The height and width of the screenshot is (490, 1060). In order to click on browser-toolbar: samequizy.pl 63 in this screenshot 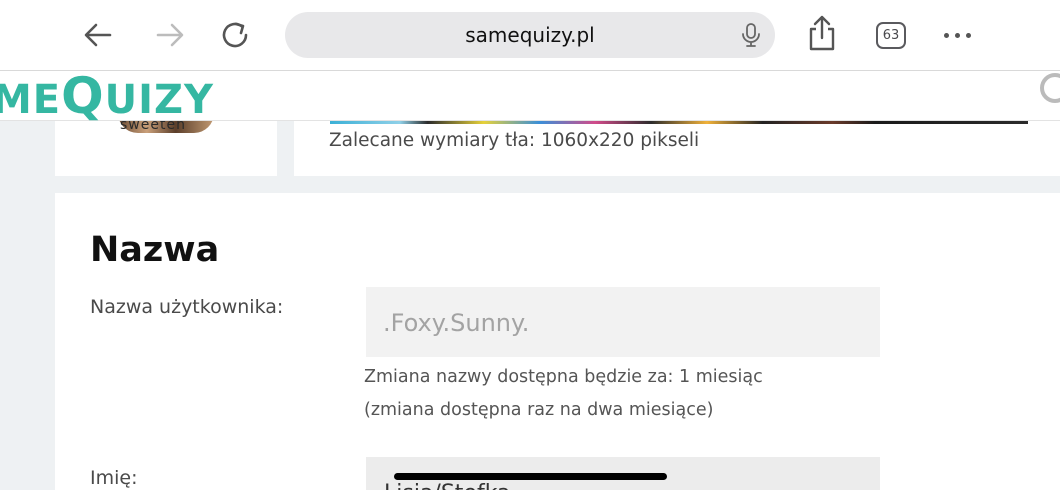, I will do `click(530, 35)`.